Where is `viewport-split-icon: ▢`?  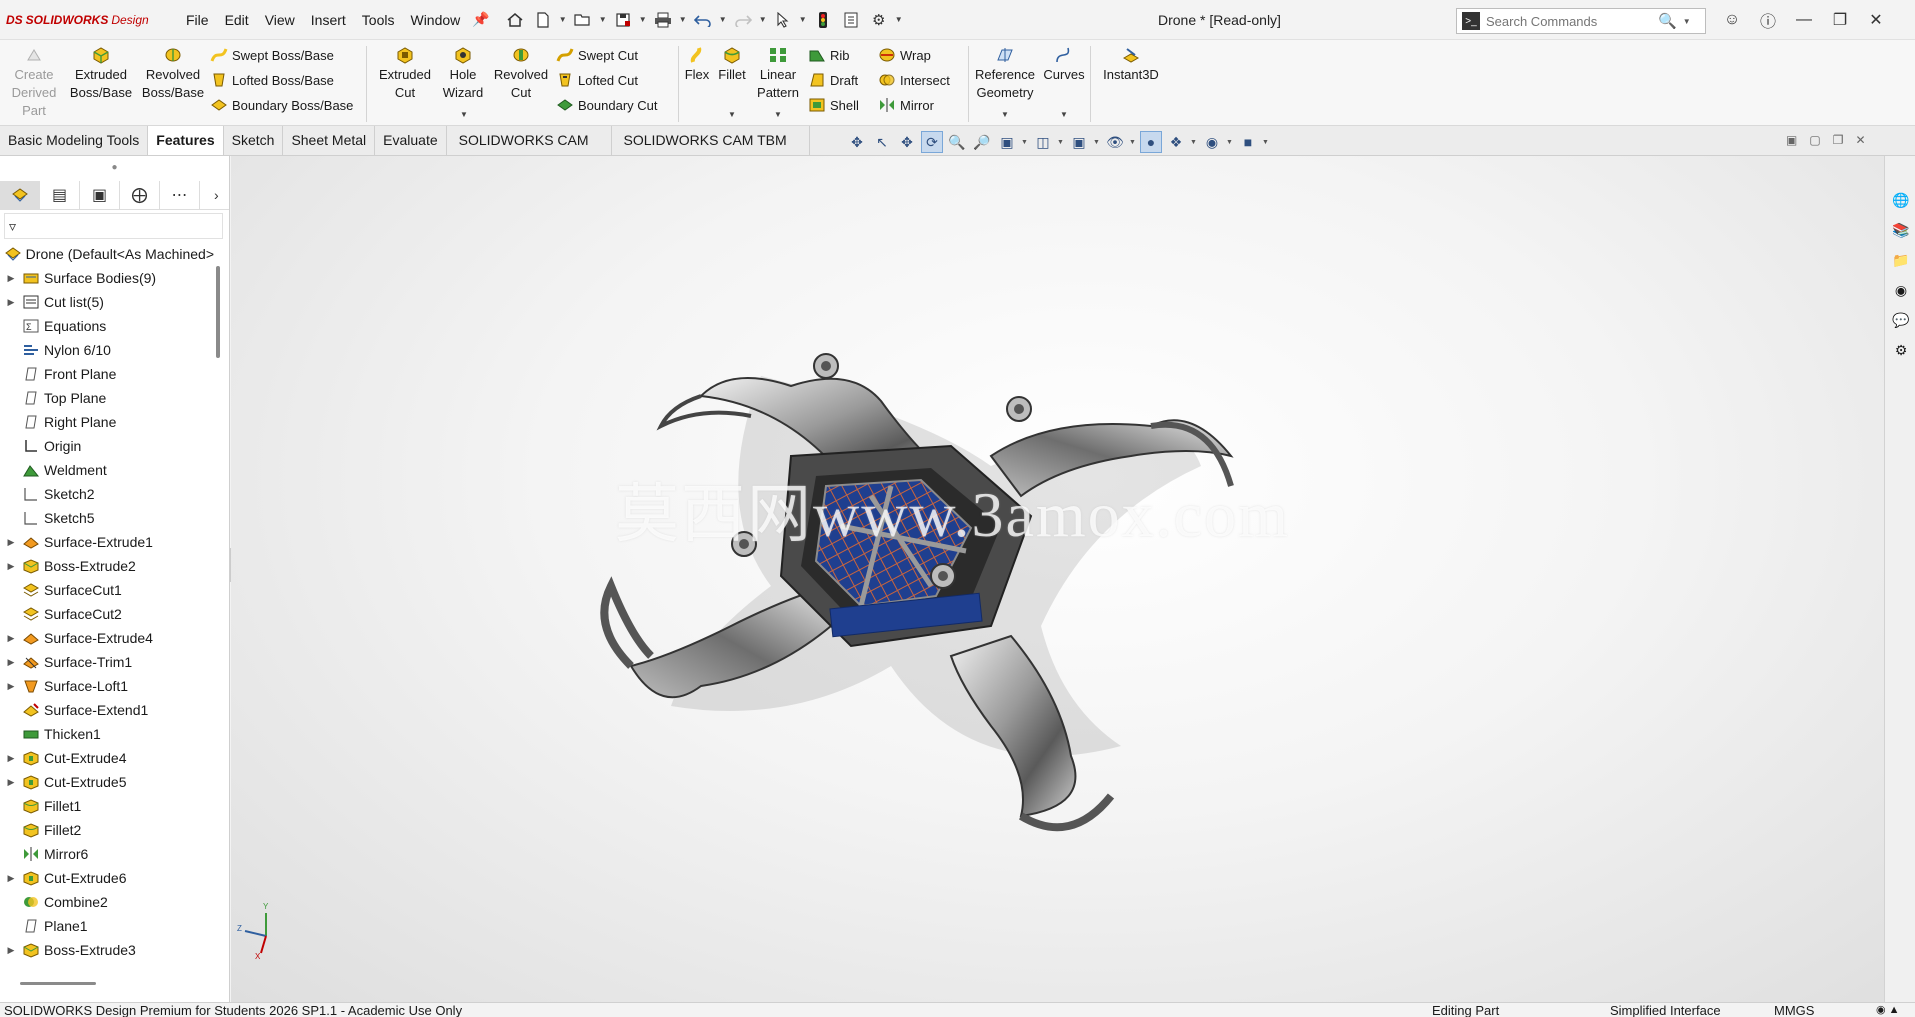
viewport-split-icon: ▢ is located at coordinates (1814, 140).